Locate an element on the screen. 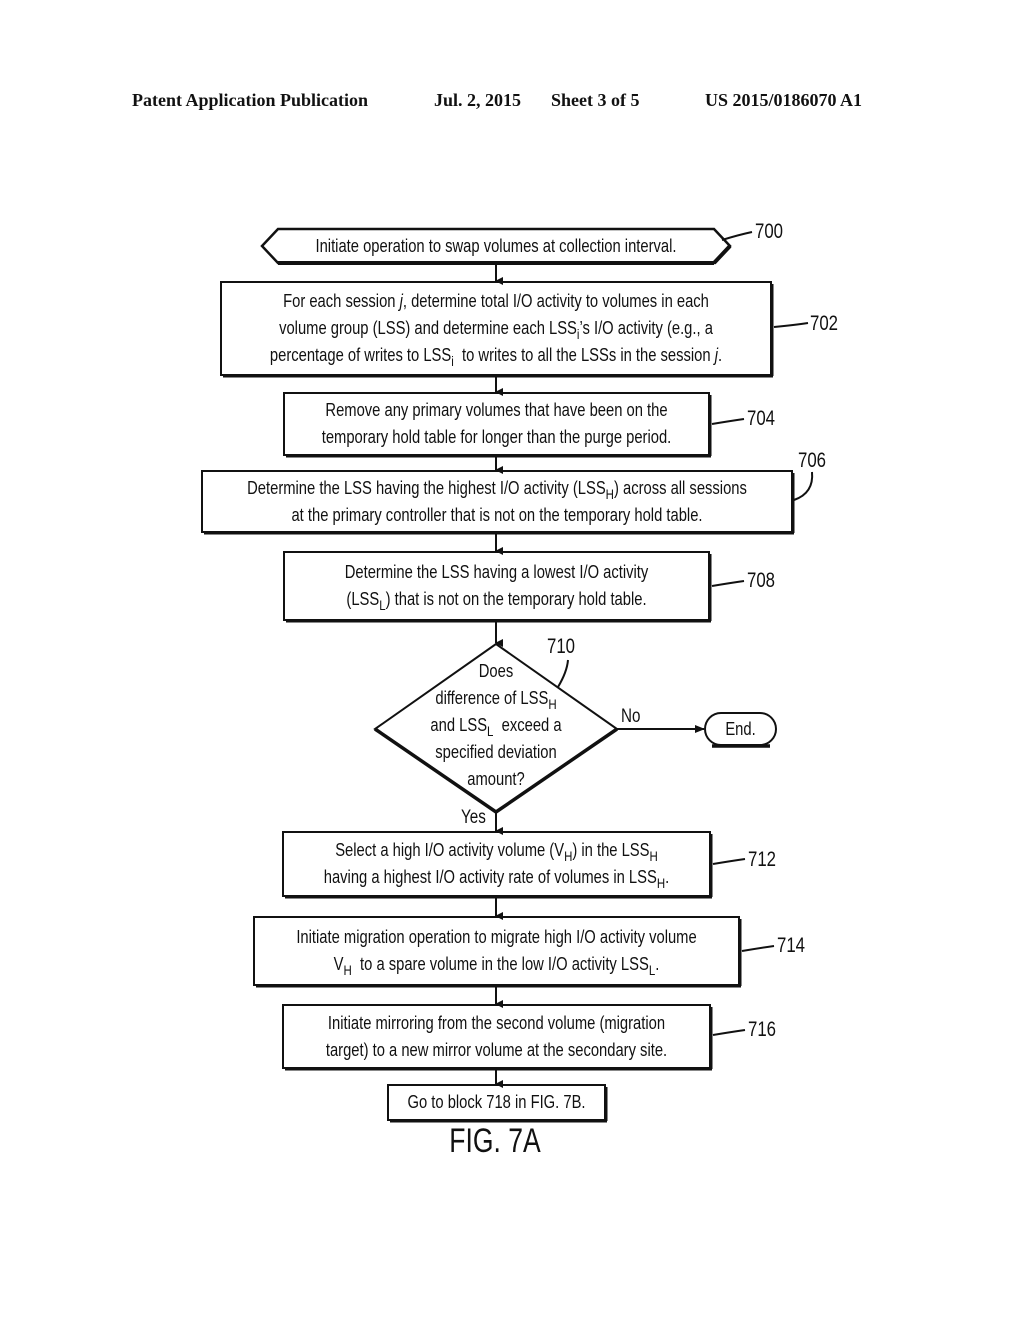 This screenshot has height=1320, width=1024. ref-label-712: 712 is located at coordinates (762, 859).